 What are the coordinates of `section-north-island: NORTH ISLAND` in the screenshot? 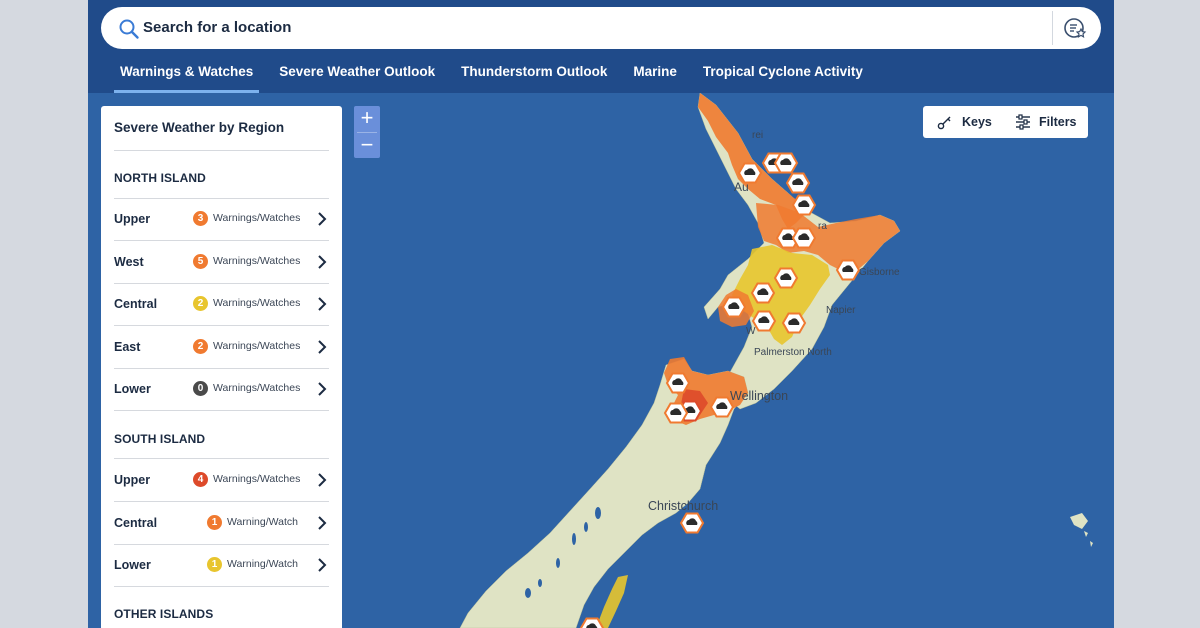 It's located at (160, 178).